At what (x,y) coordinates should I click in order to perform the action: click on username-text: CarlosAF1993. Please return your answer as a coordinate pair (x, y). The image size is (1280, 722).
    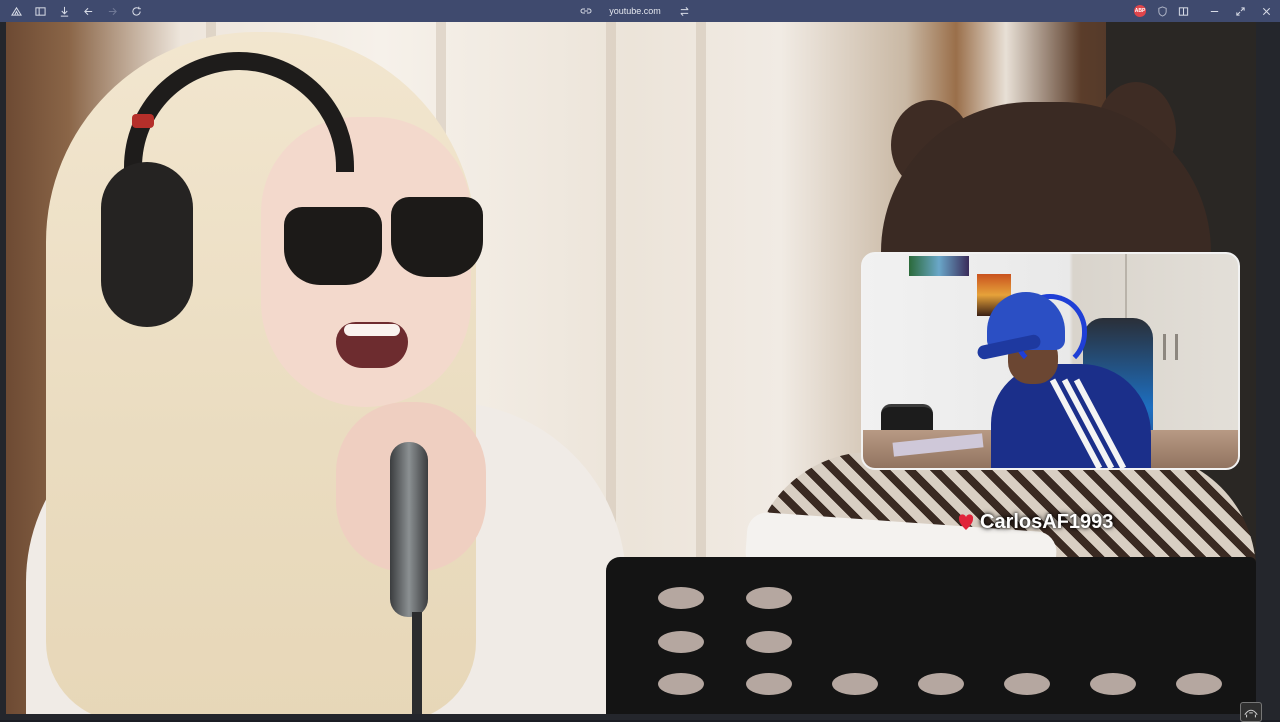
    Looking at the image, I should click on (1047, 521).